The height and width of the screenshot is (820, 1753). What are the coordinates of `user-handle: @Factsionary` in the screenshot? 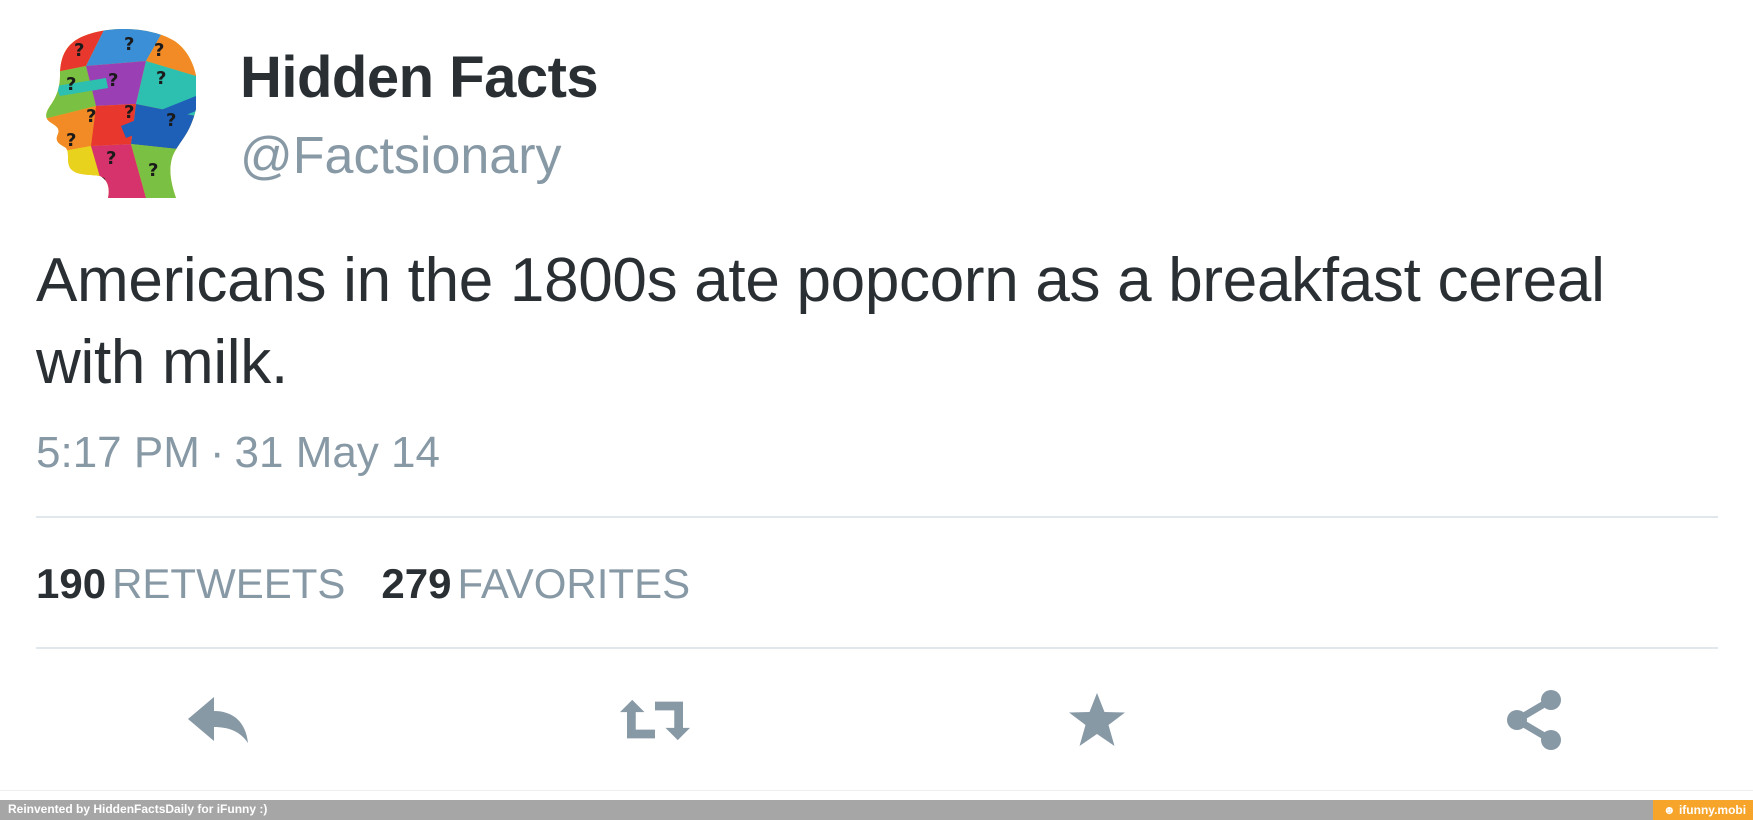 It's located at (401, 156).